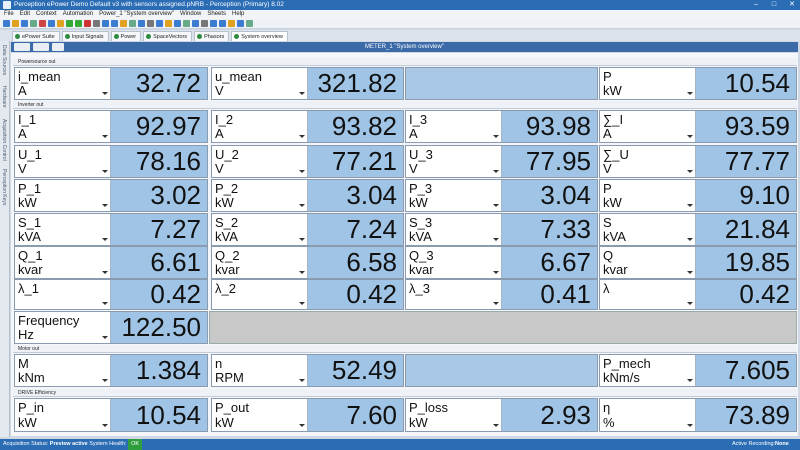  Describe the element at coordinates (698, 262) in the screenshot. I see `meter-q-sum: Qkvar 19.85` at that location.